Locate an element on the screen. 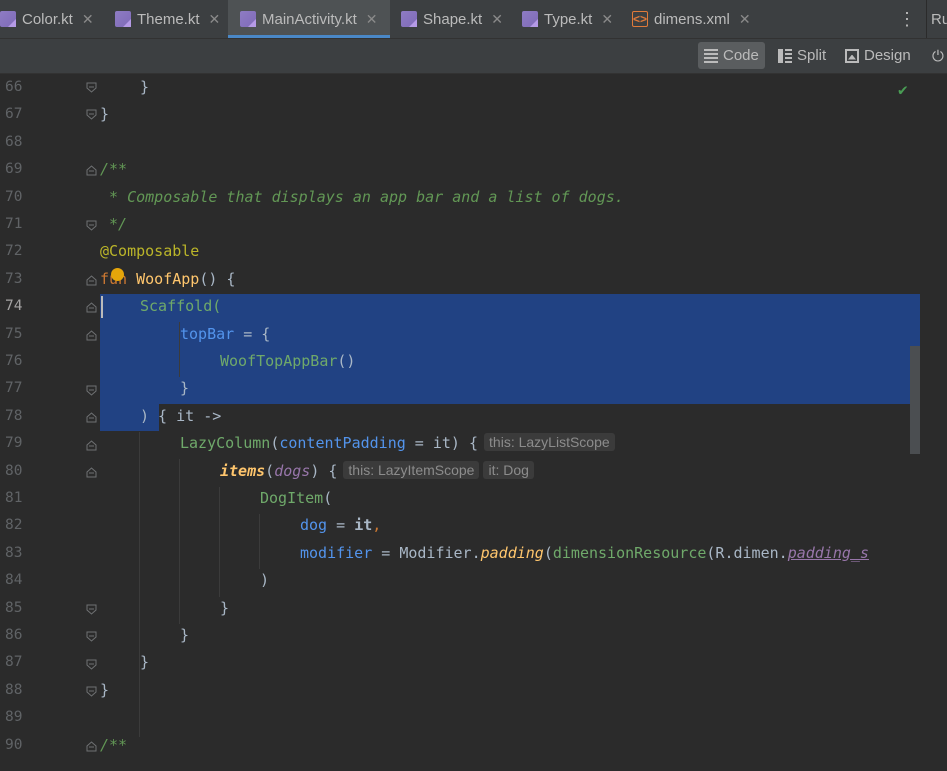  code-text: ) is located at coordinates (265, 580).